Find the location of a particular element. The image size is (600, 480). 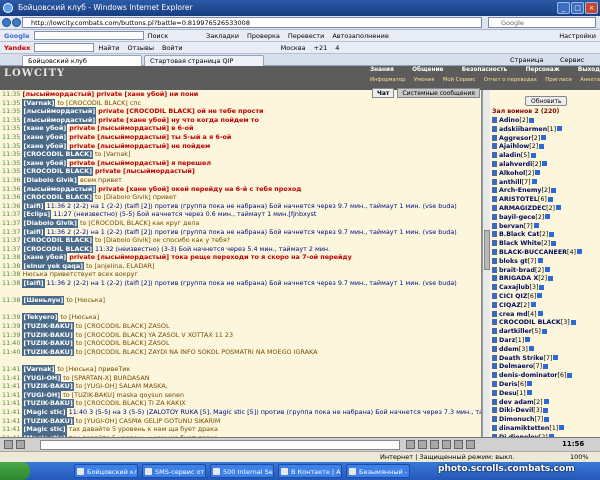

player-item: dartkiller[5] is located at coordinates (545, 332).